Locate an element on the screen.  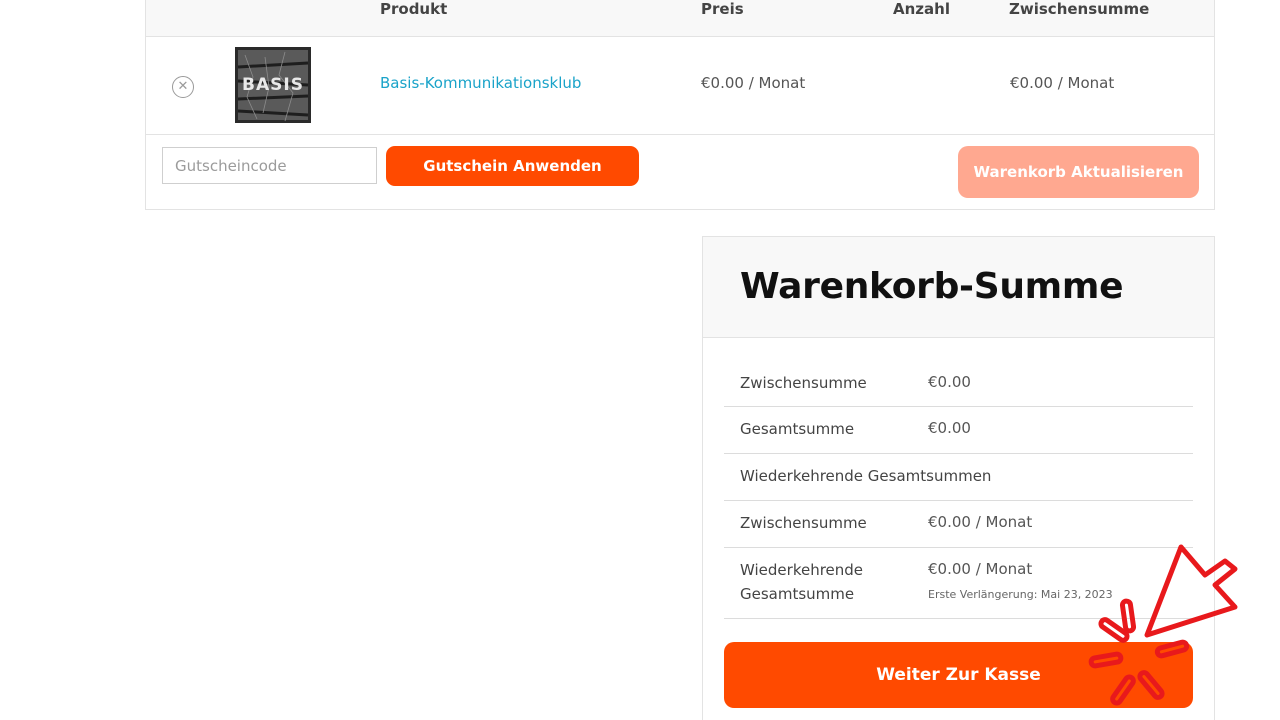
cart-totals-header: Warenkorb-Summe is located at coordinates (958, 287).